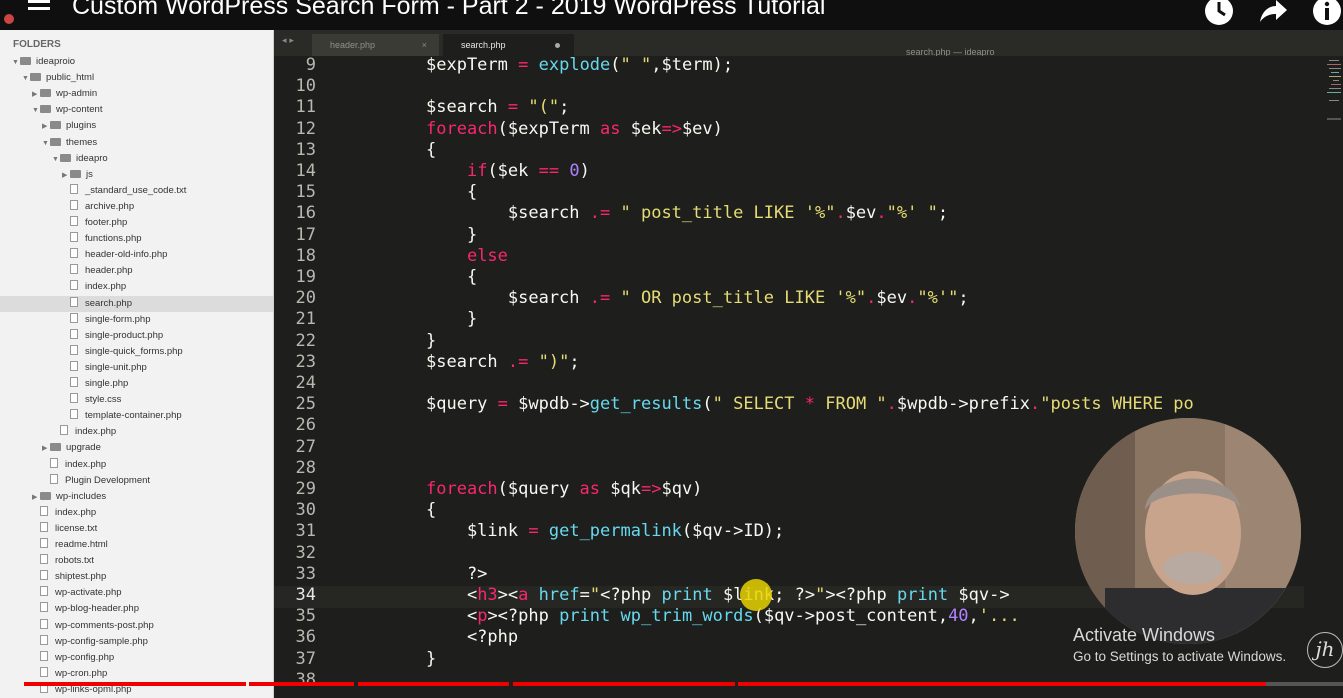 The height and width of the screenshot is (698, 1343). What do you see at coordinates (136, 191) in the screenshot?
I see `file-item: _standard_use_code.txt` at bounding box center [136, 191].